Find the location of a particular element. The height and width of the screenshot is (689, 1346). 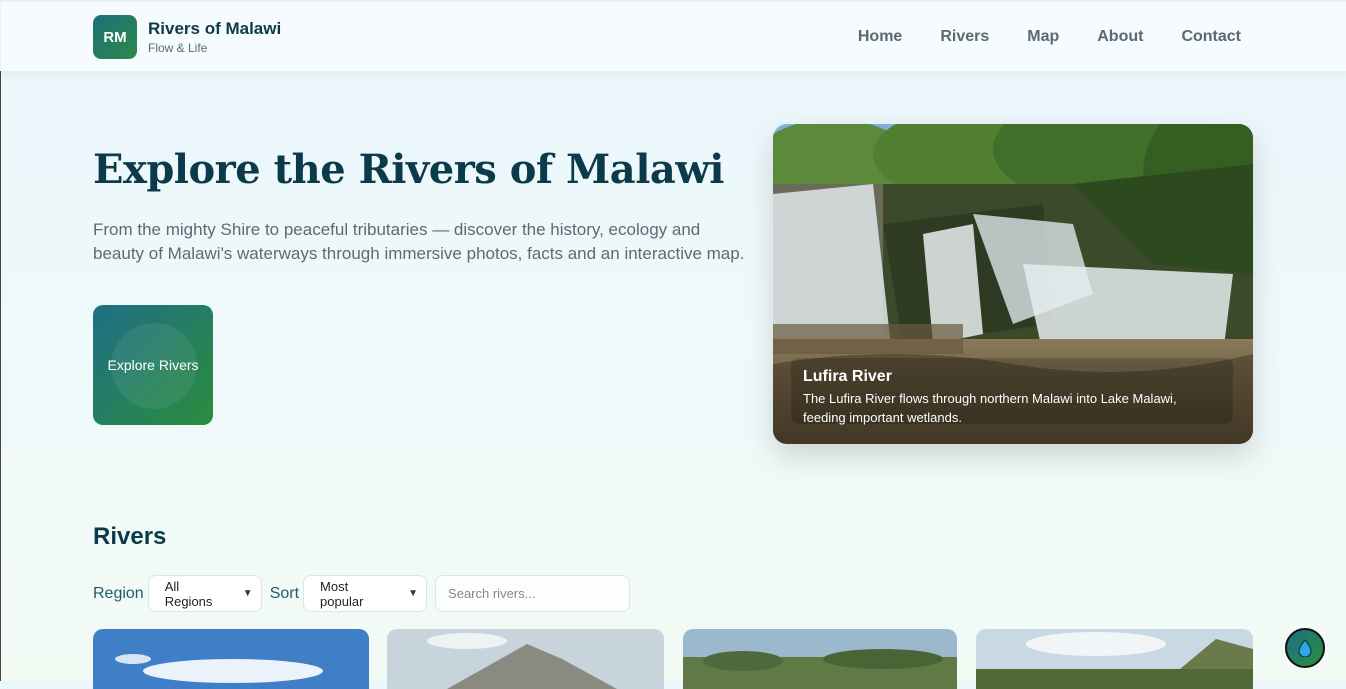

brand-tagline: Flow & Life is located at coordinates (178, 48).